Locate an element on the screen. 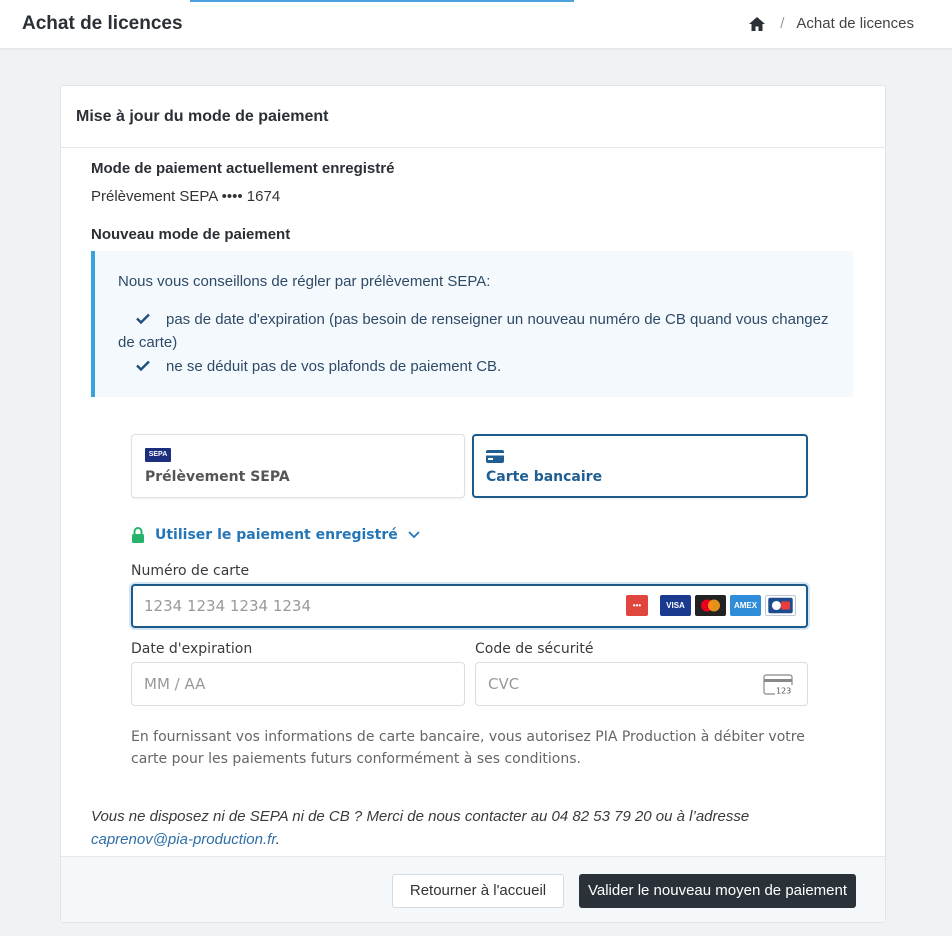 The width and height of the screenshot is (952, 936). expiry-placeholder: MM / AA is located at coordinates (175, 684).